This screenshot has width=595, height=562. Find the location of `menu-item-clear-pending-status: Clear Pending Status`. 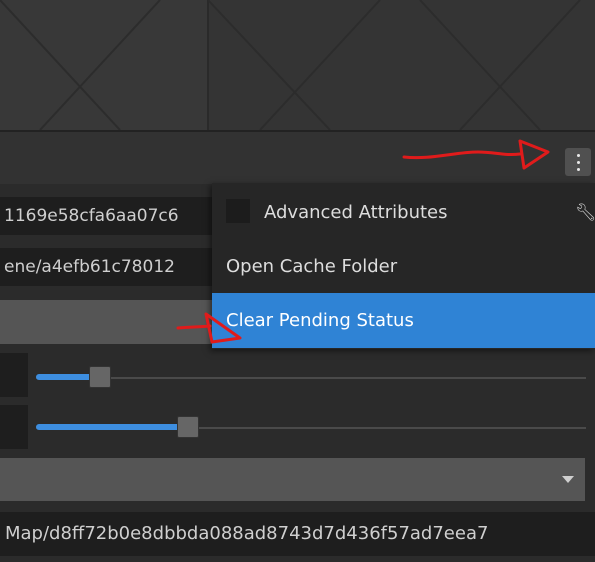

menu-item-clear-pending-status: Clear Pending Status is located at coordinates (403, 320).